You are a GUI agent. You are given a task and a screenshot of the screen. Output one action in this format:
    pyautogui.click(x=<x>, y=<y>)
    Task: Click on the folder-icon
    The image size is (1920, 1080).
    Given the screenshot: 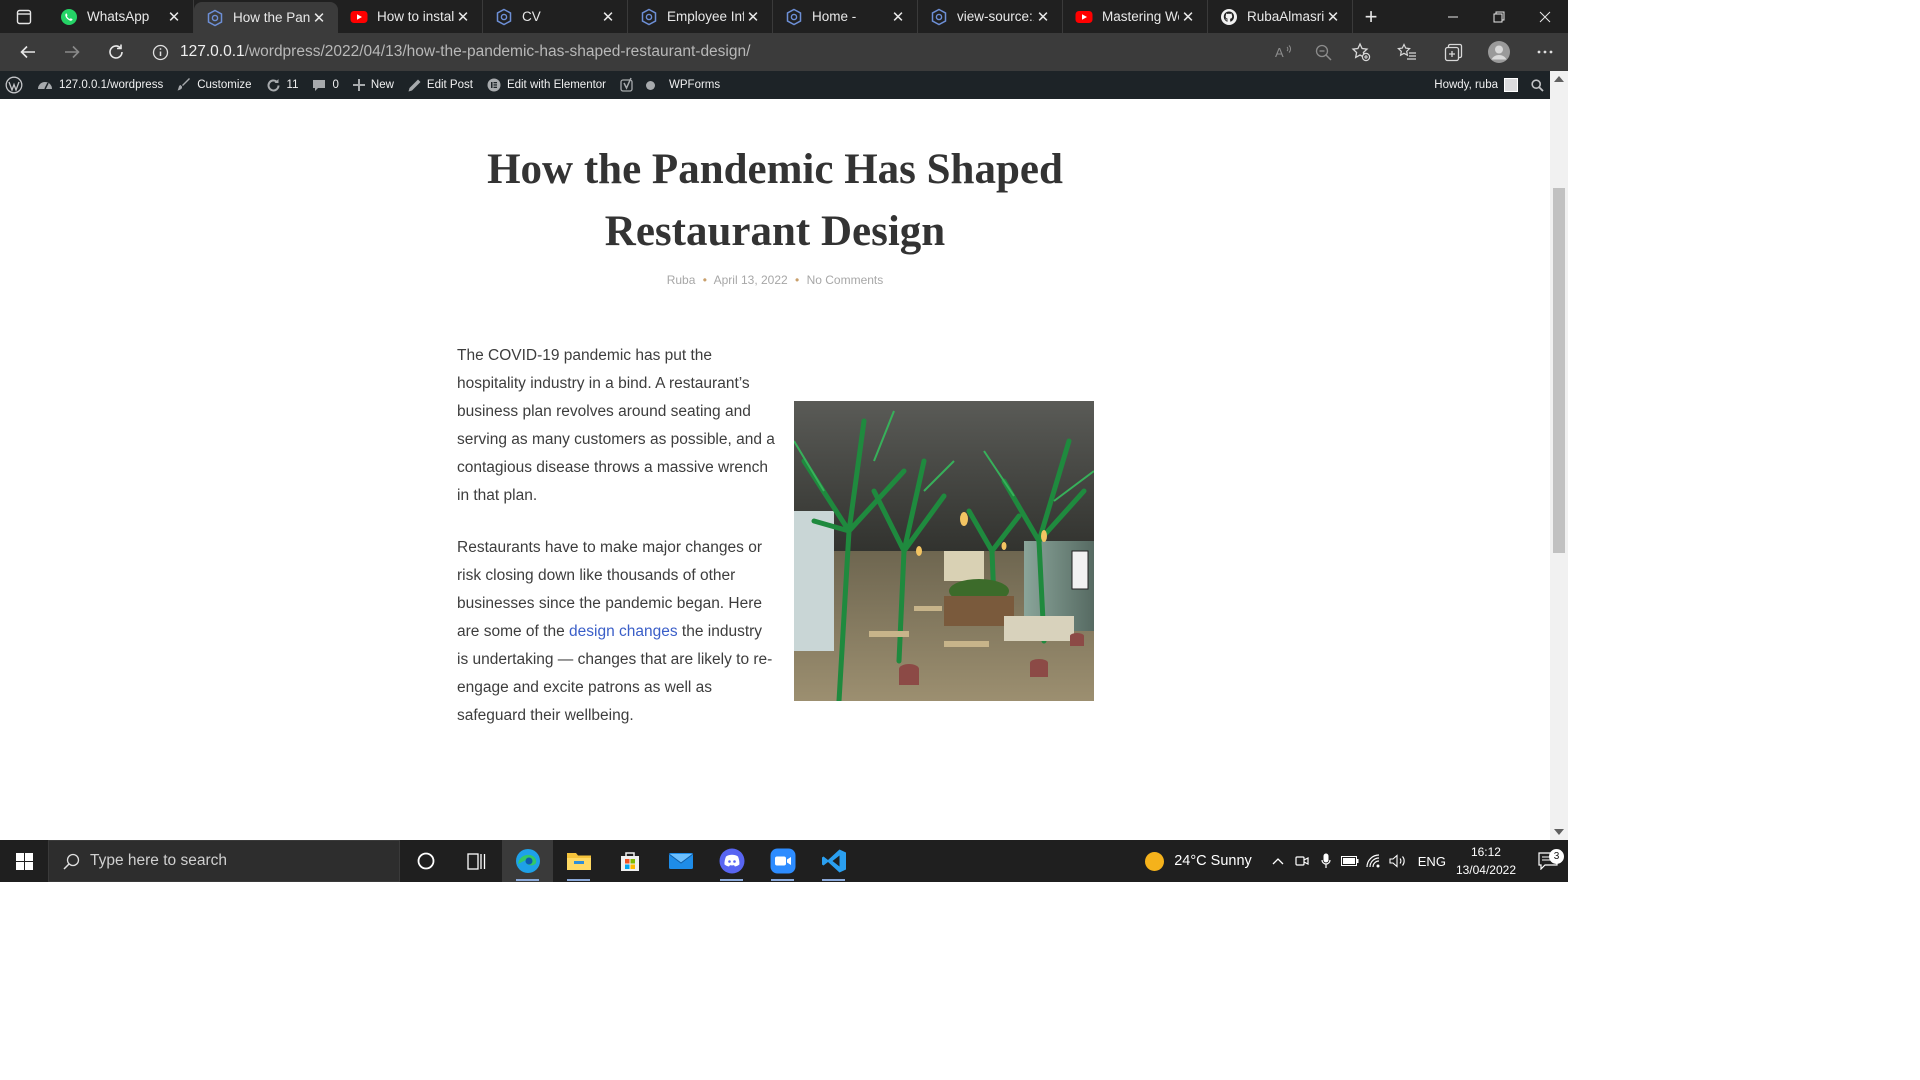 What is the action you would take?
    pyautogui.click(x=578, y=861)
    